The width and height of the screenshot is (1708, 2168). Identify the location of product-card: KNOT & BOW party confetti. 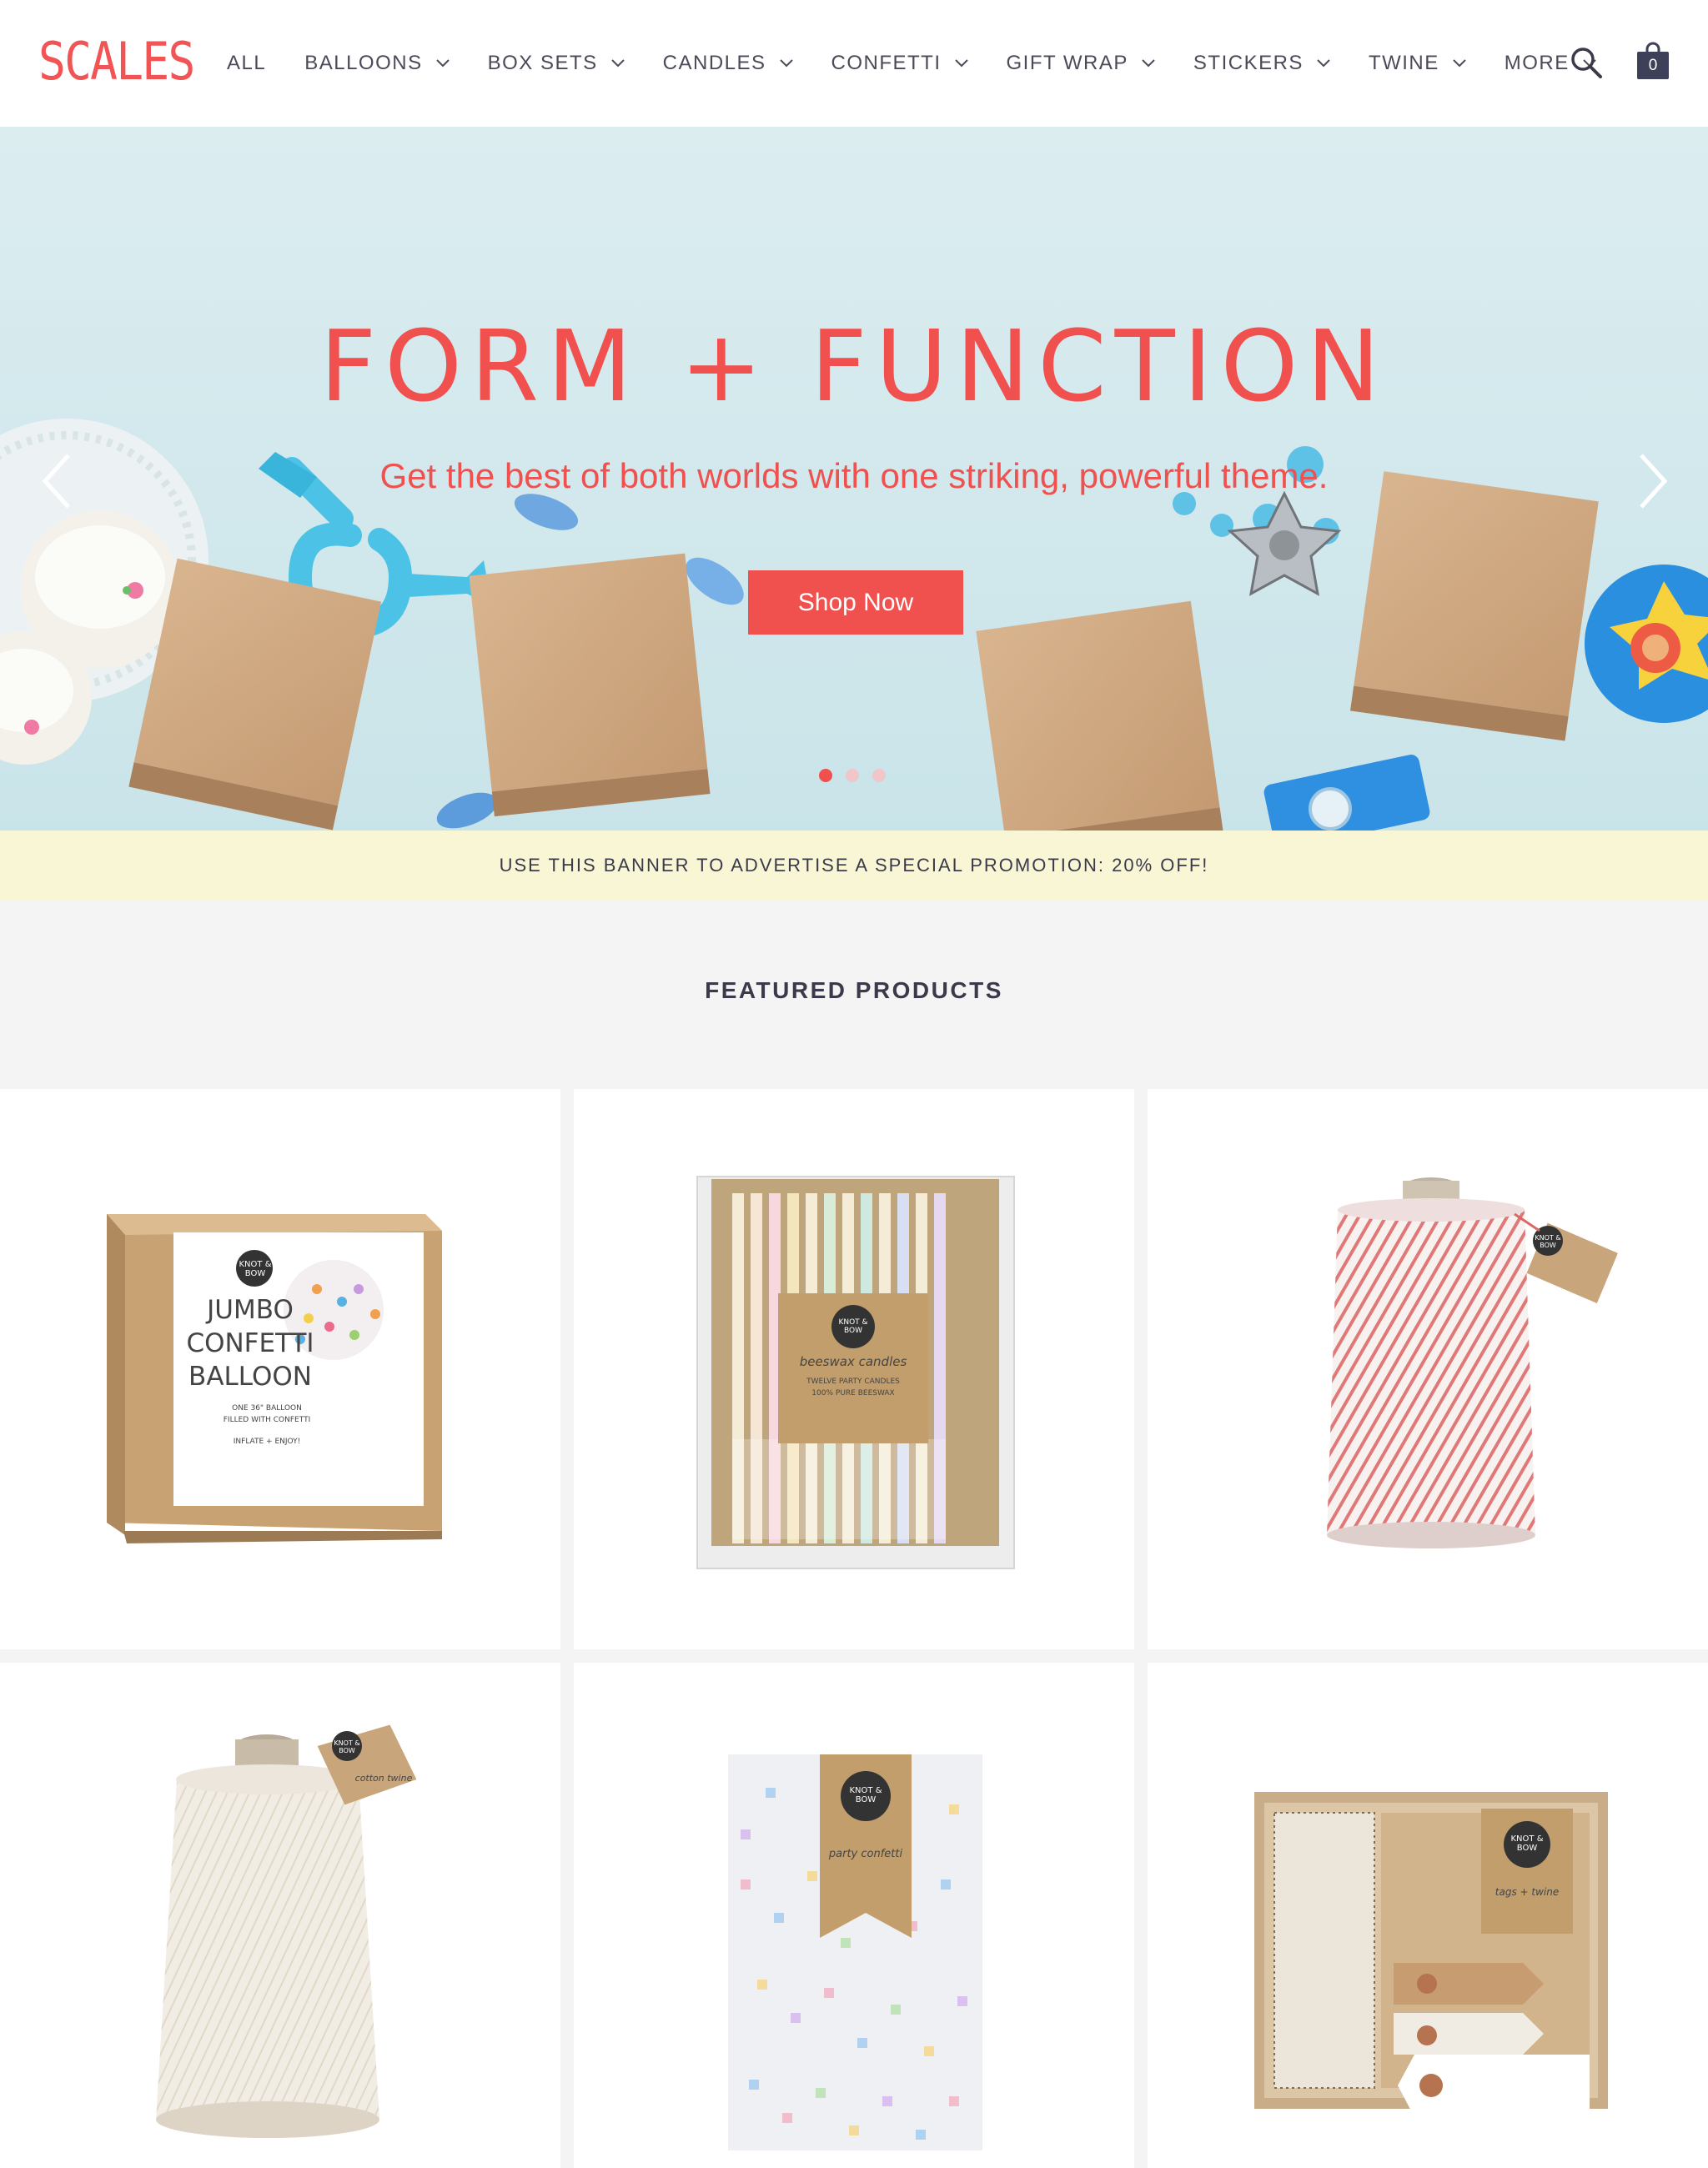
(854, 1915).